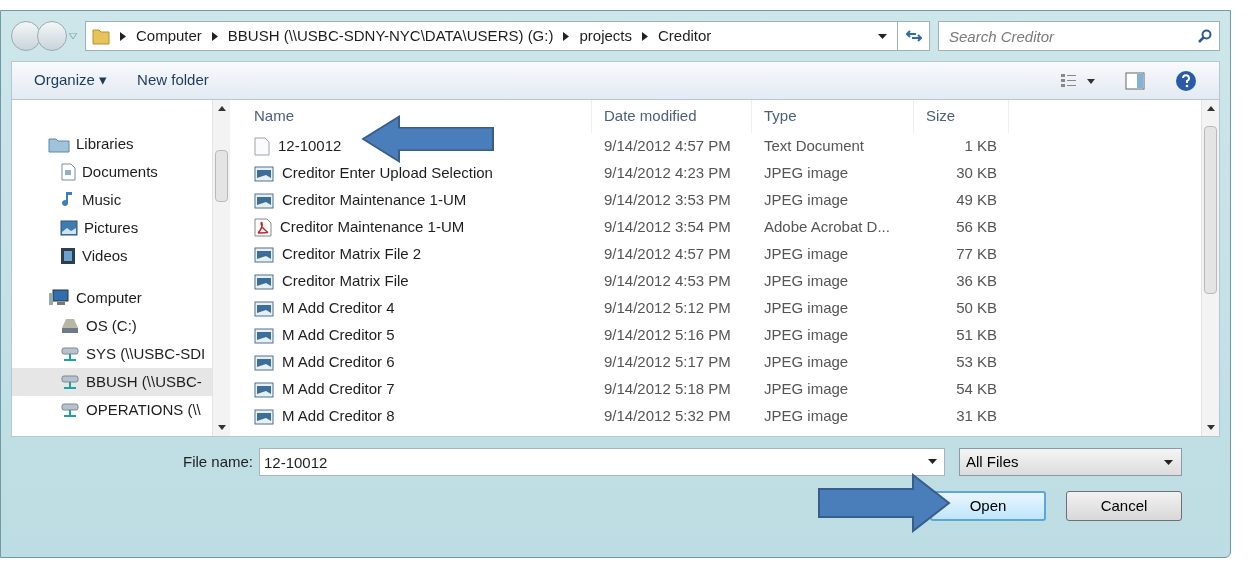  I want to click on pdf-file-icon, so click(263, 227).